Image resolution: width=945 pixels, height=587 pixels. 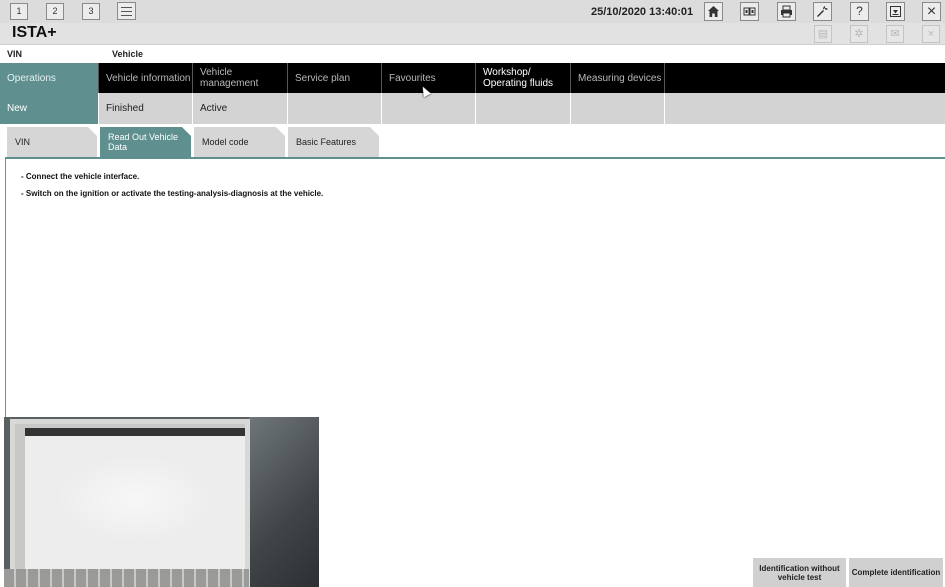 I want to click on sub-nav: New Finished Active, so click(x=472, y=108).